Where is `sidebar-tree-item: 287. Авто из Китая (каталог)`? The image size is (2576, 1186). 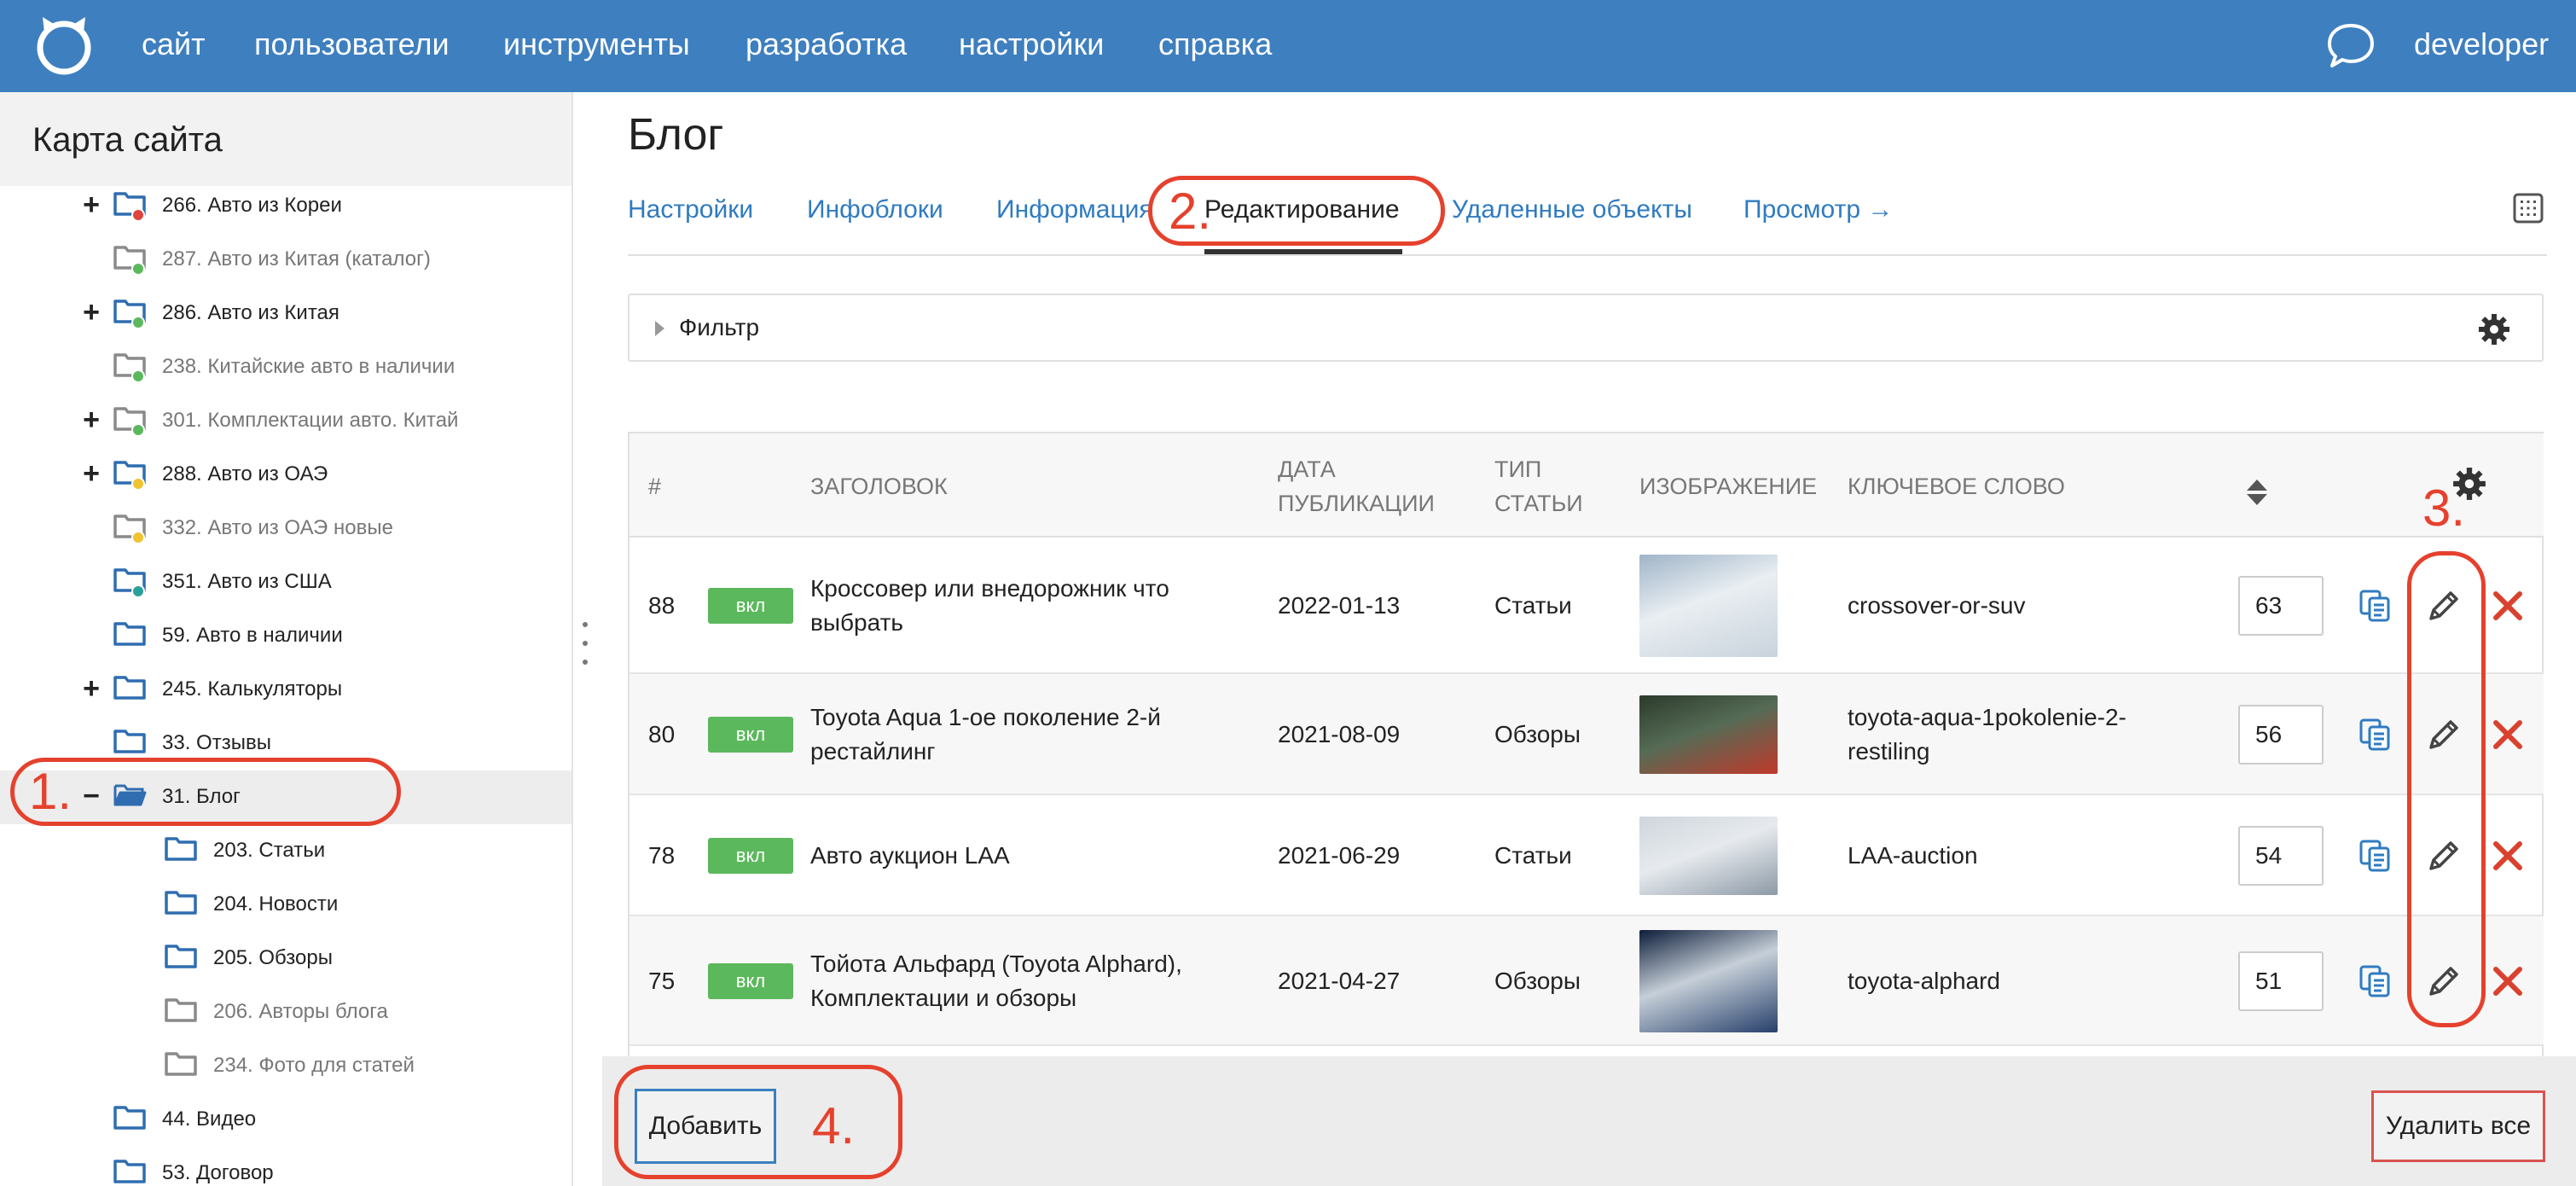
sidebar-tree-item: 287. Авто из Китая (каталог) is located at coordinates (285, 260).